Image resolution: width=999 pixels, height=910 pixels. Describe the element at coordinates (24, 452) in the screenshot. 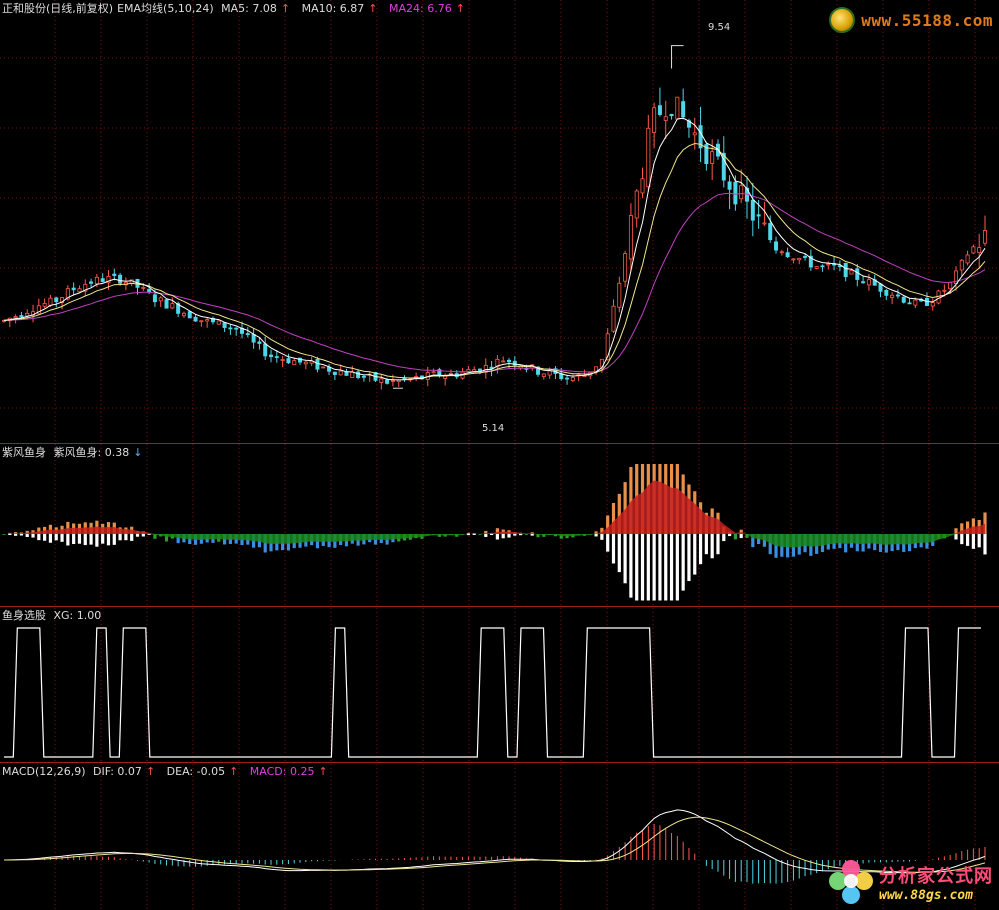

I see `fish-indicator-name: 紫风鱼身` at that location.